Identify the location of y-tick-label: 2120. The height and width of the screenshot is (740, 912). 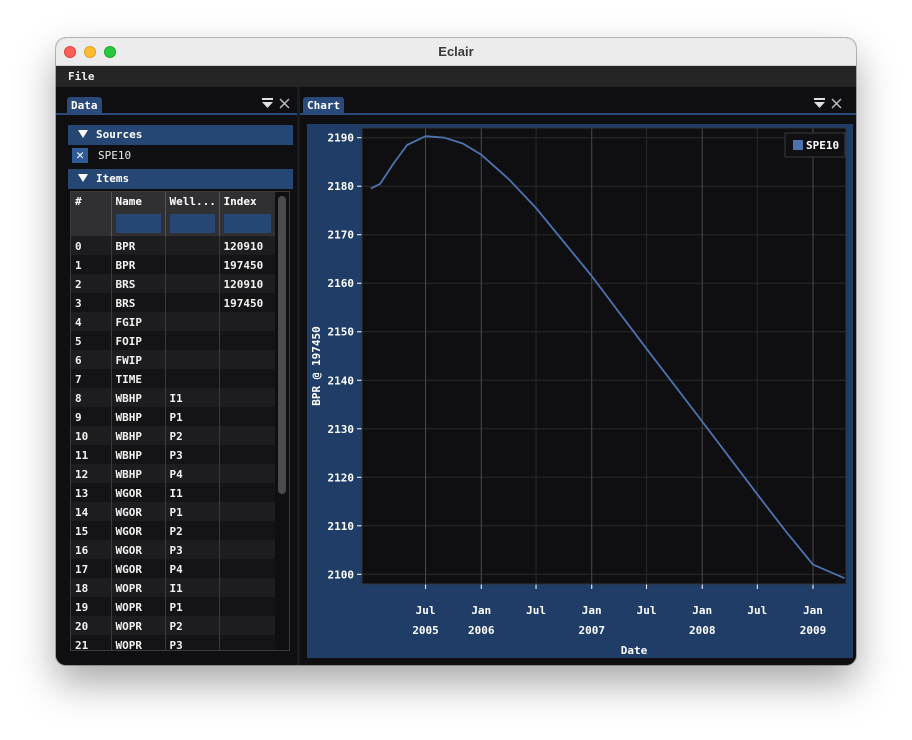
(341, 477).